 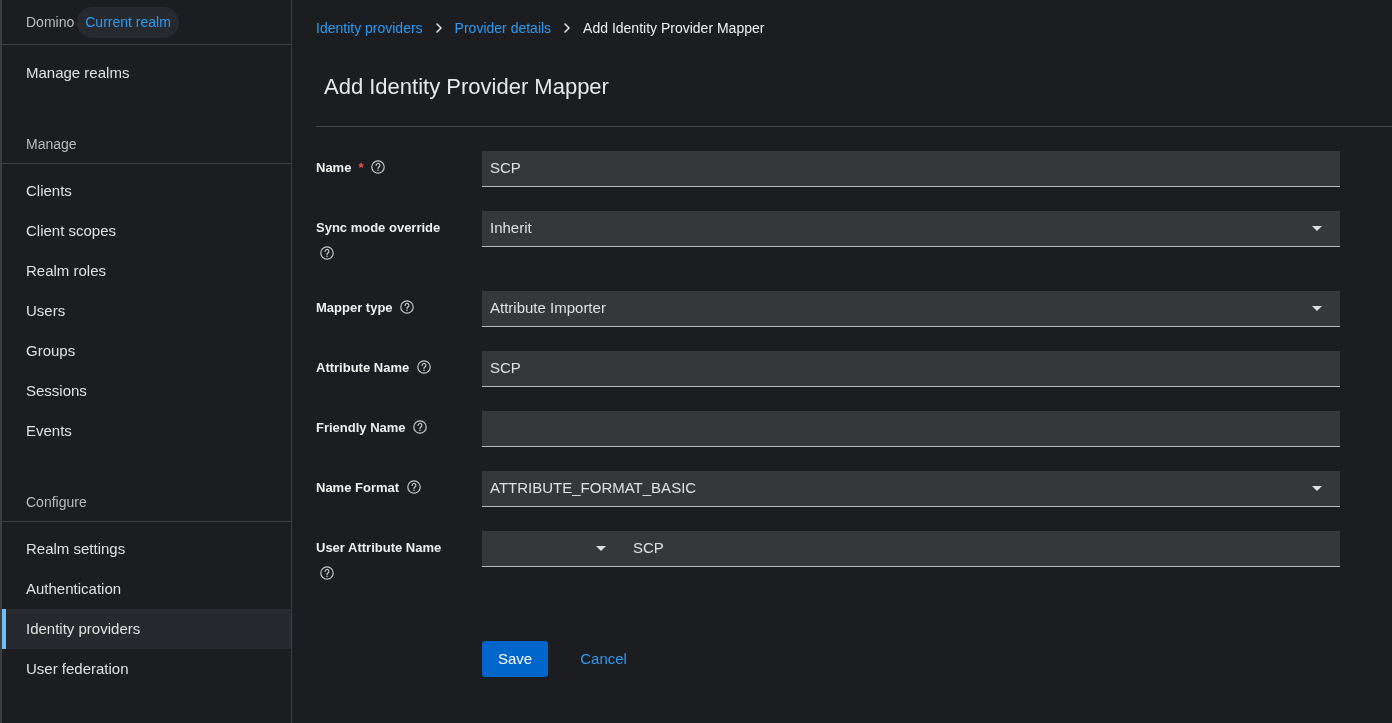 What do you see at coordinates (503, 28) in the screenshot?
I see `breadcrumb-link: Provider details` at bounding box center [503, 28].